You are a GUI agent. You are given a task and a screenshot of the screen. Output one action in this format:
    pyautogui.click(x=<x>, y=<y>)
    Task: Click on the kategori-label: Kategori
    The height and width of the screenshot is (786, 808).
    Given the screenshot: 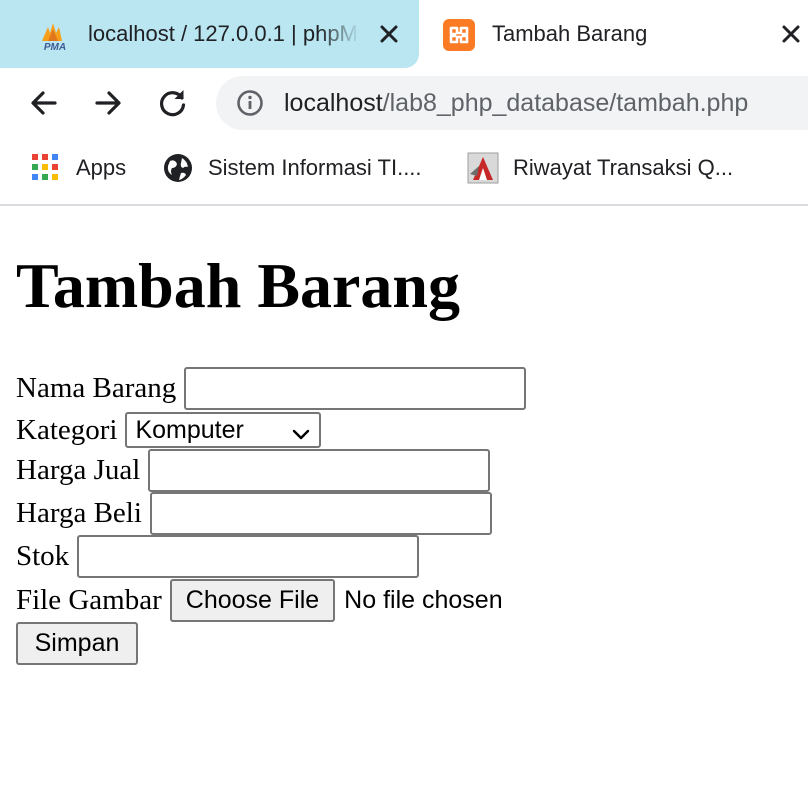 What is the action you would take?
    pyautogui.click(x=67, y=430)
    